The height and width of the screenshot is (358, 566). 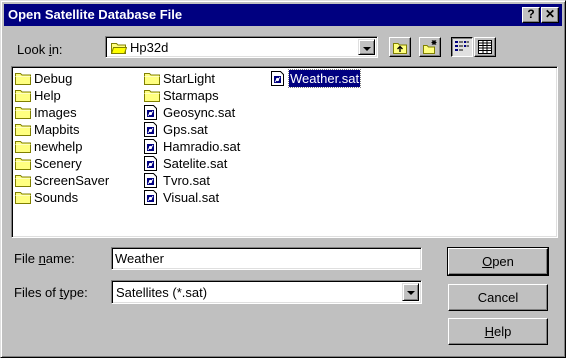 I want to click on look-in-value: Hp32d, so click(x=149, y=47).